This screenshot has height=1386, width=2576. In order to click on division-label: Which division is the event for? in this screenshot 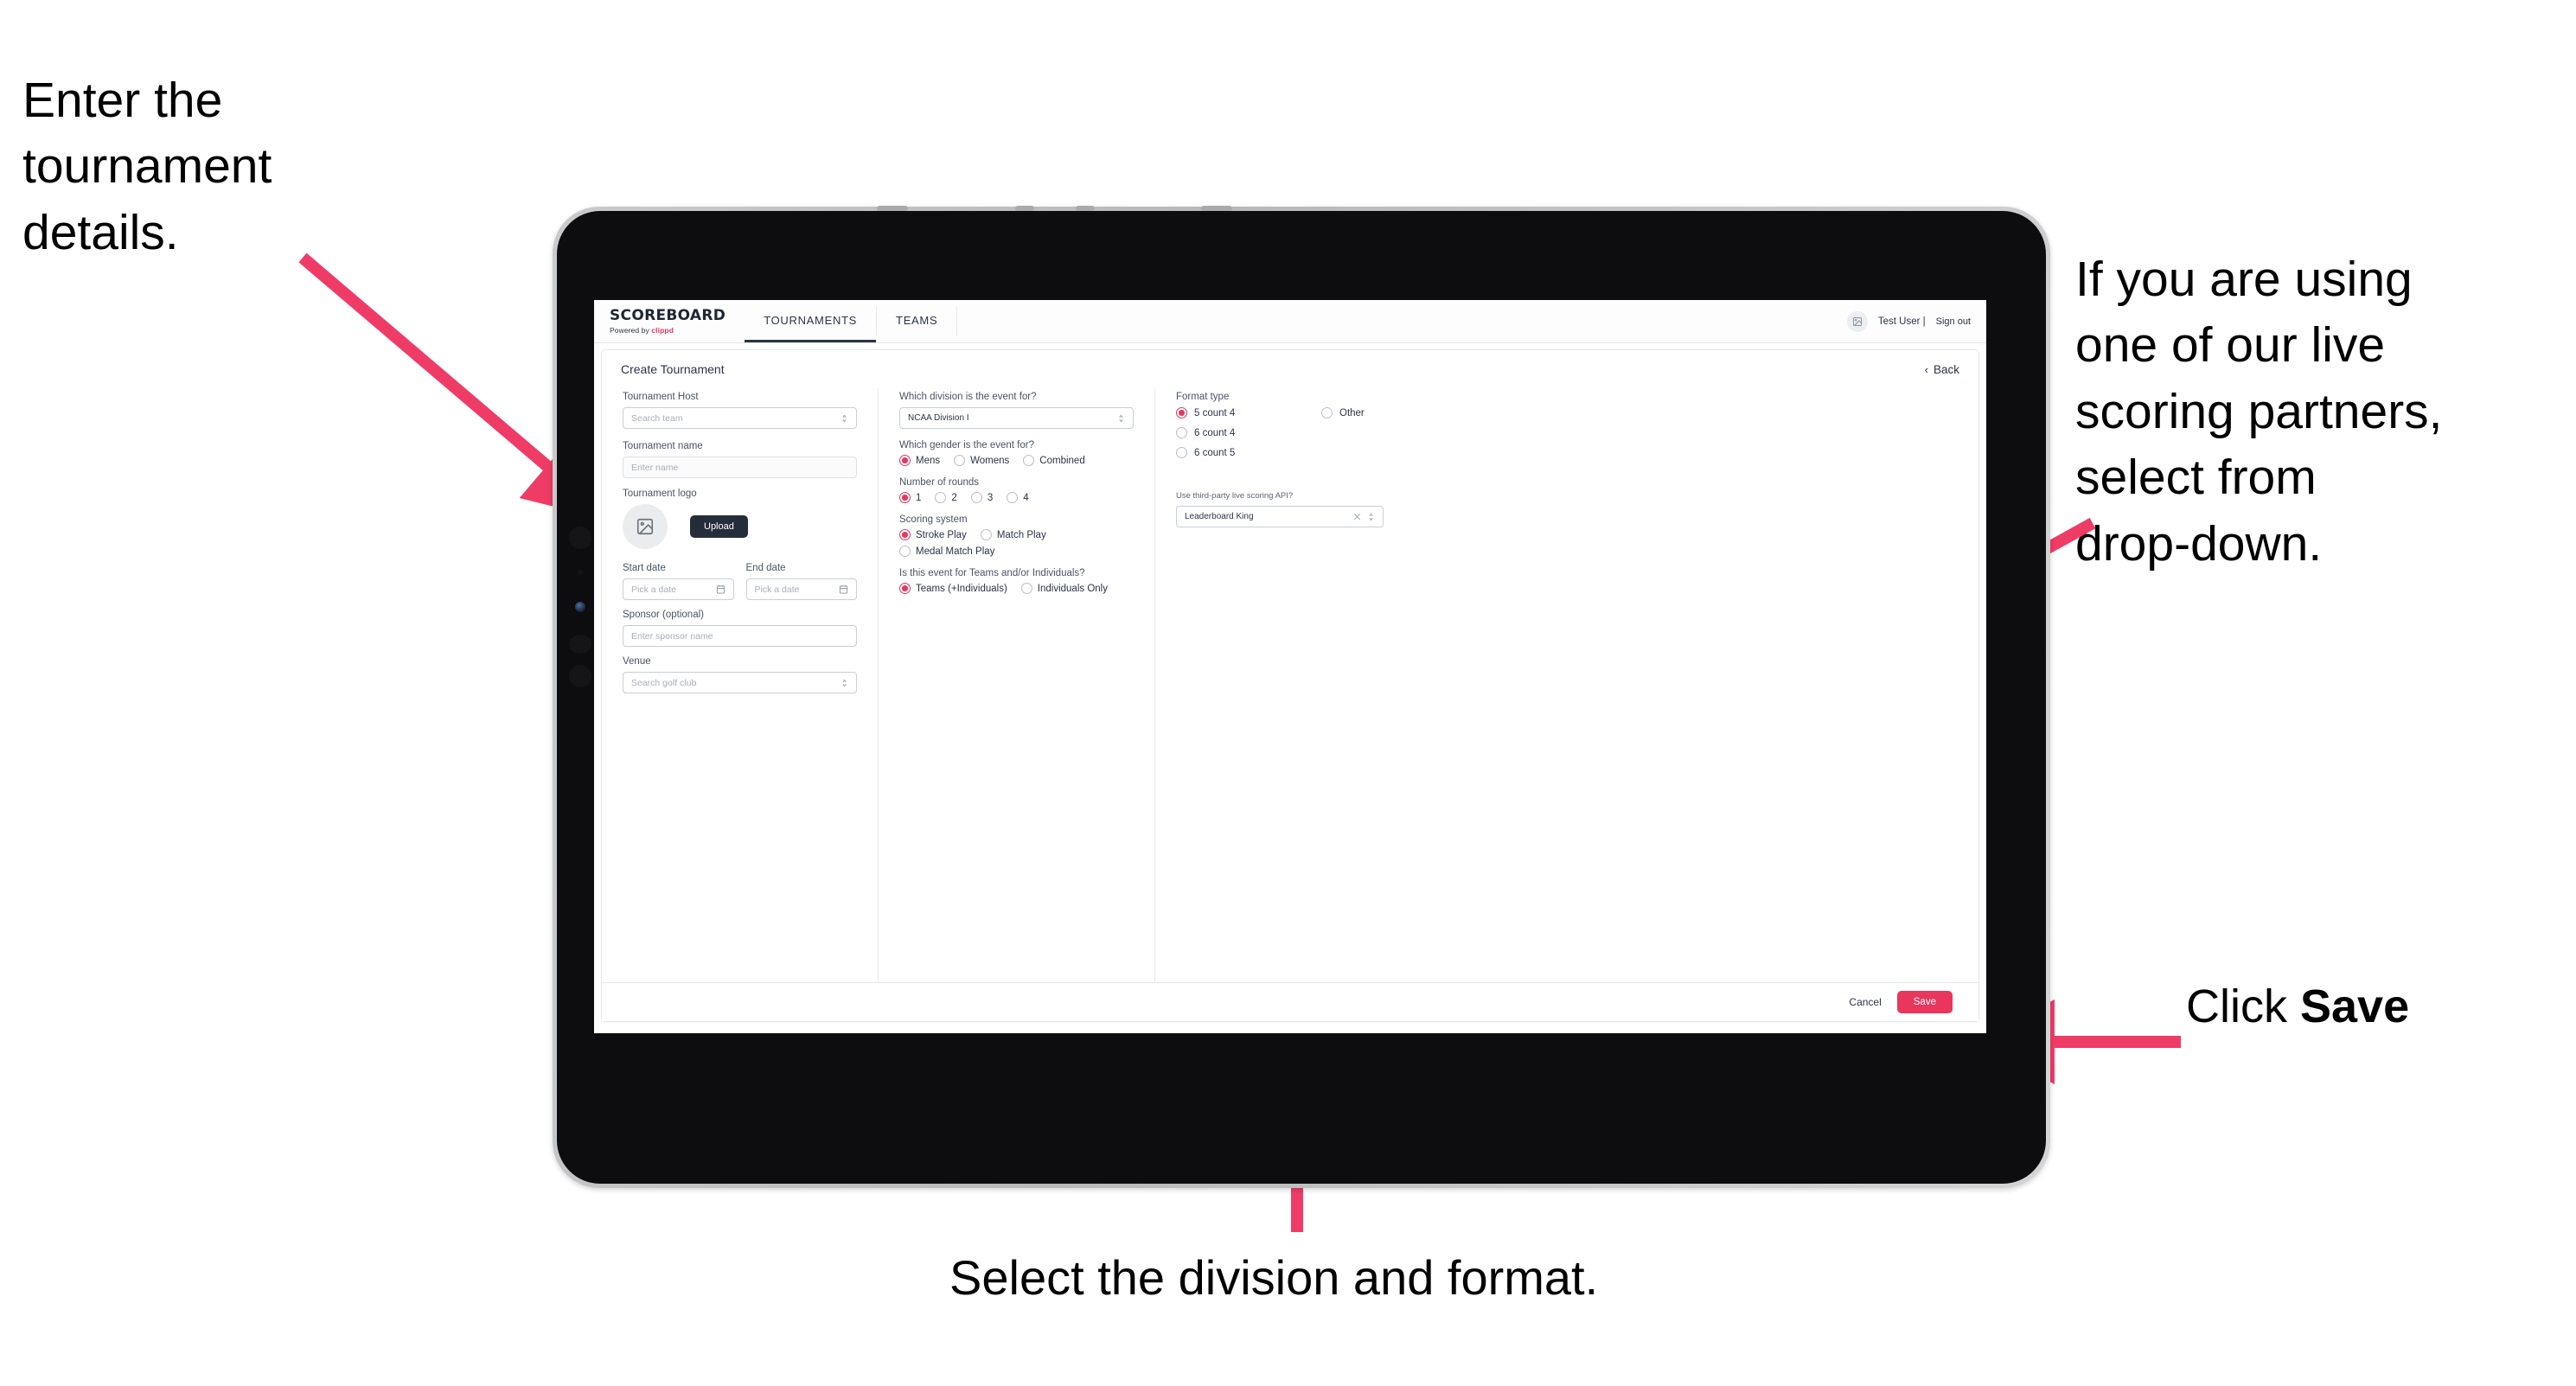, I will do `click(968, 397)`.